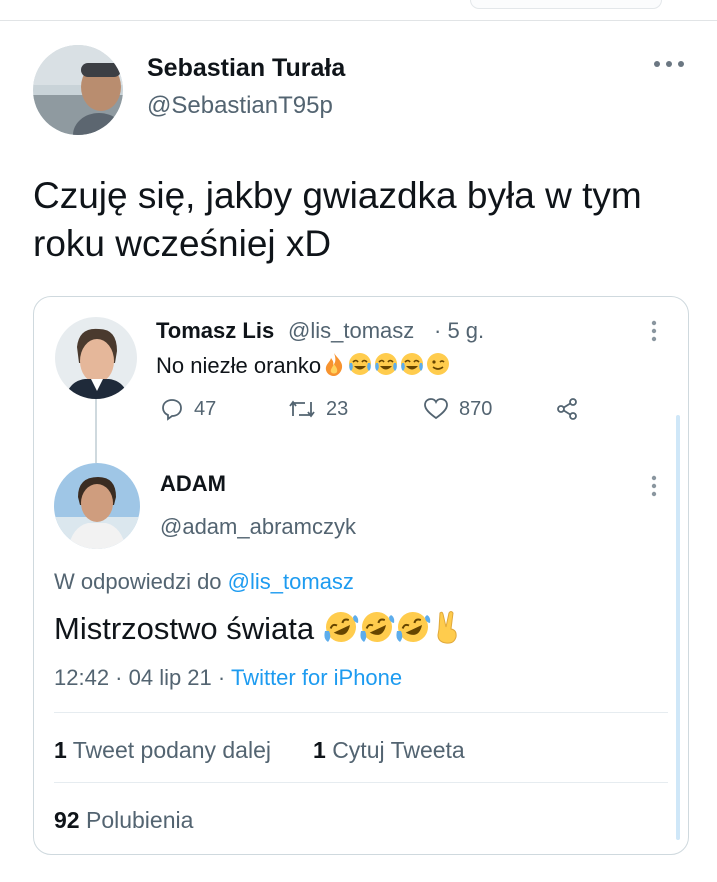 This screenshot has height=882, width=717. I want to click on more-options-icon, so click(669, 65).